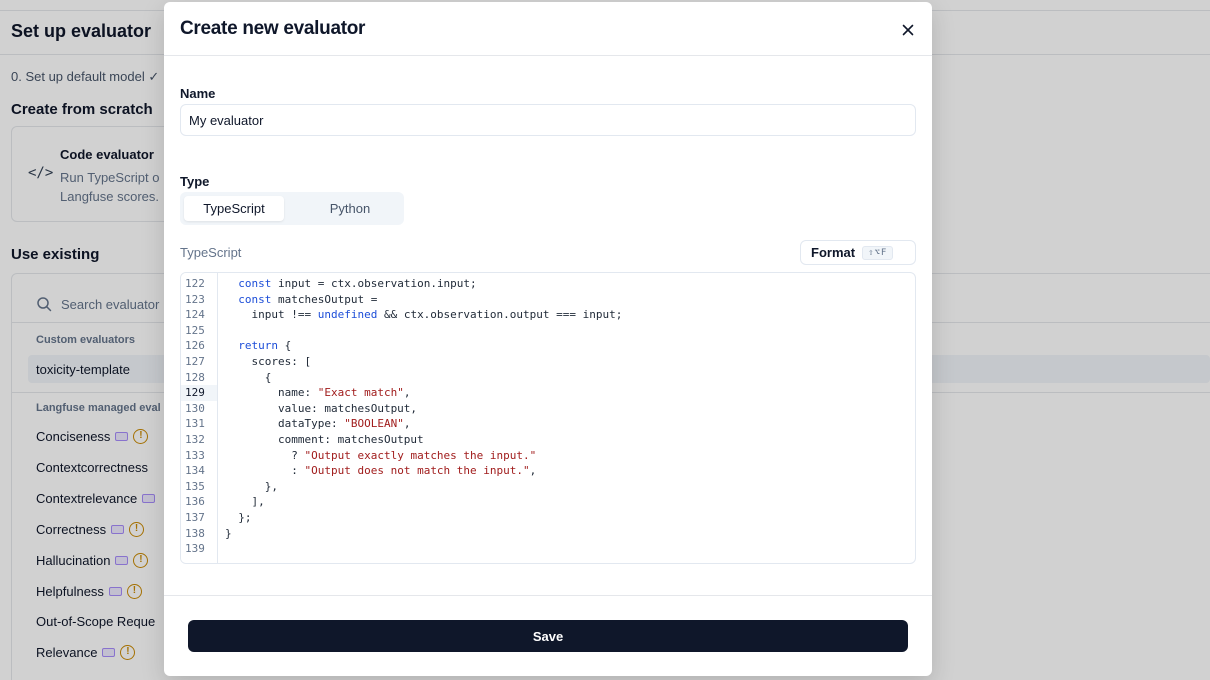  Describe the element at coordinates (238, 517) in the screenshot. I see `code-text: };` at that location.